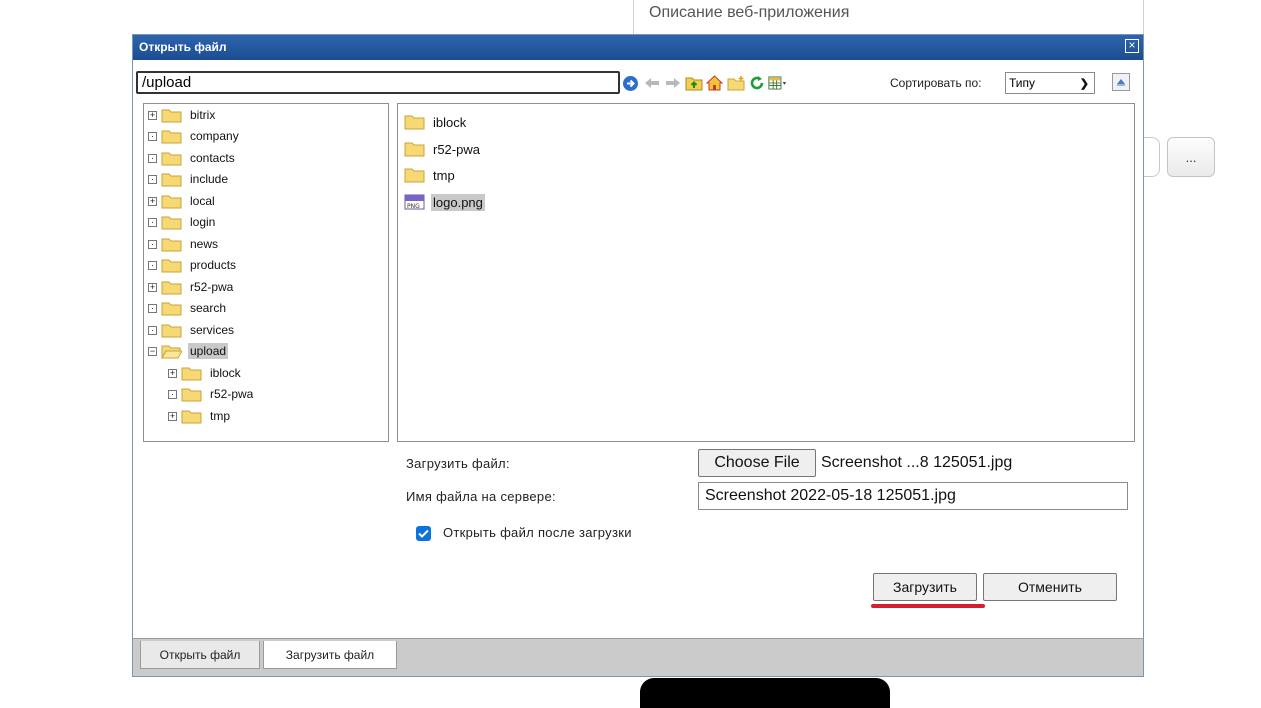  What do you see at coordinates (1084, 83) in the screenshot?
I see `chevron-down-icon: ❯` at bounding box center [1084, 83].